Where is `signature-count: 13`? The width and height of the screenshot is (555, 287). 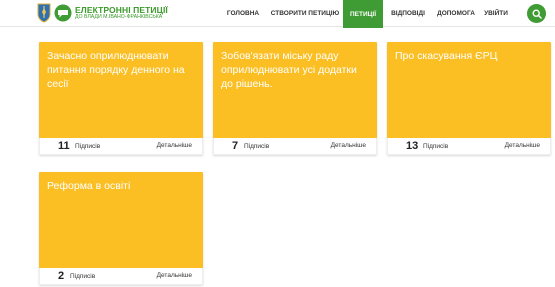
signature-count: 13 is located at coordinates (412, 146).